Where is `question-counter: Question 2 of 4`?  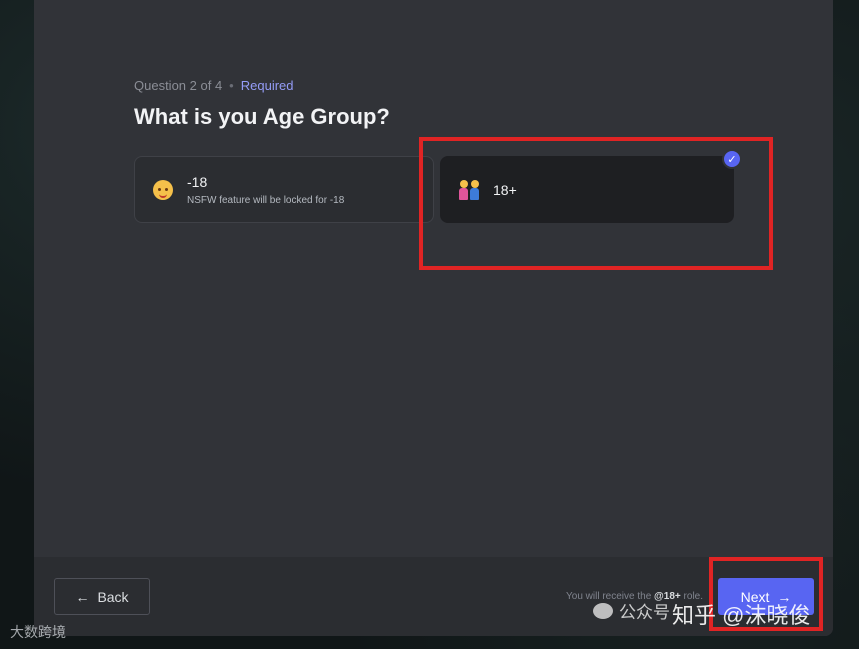 question-counter: Question 2 of 4 is located at coordinates (178, 85).